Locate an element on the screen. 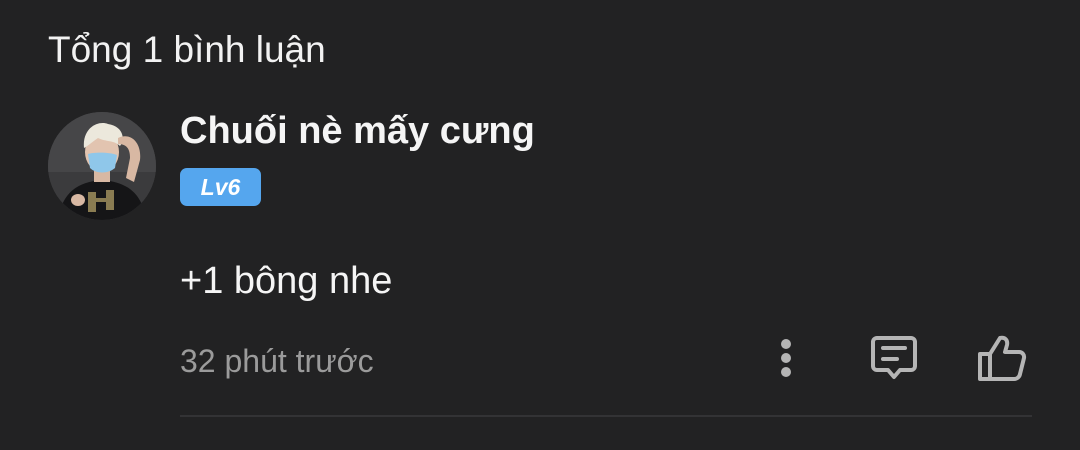 The image size is (1080, 450). more-vertical-icon is located at coordinates (786, 358).